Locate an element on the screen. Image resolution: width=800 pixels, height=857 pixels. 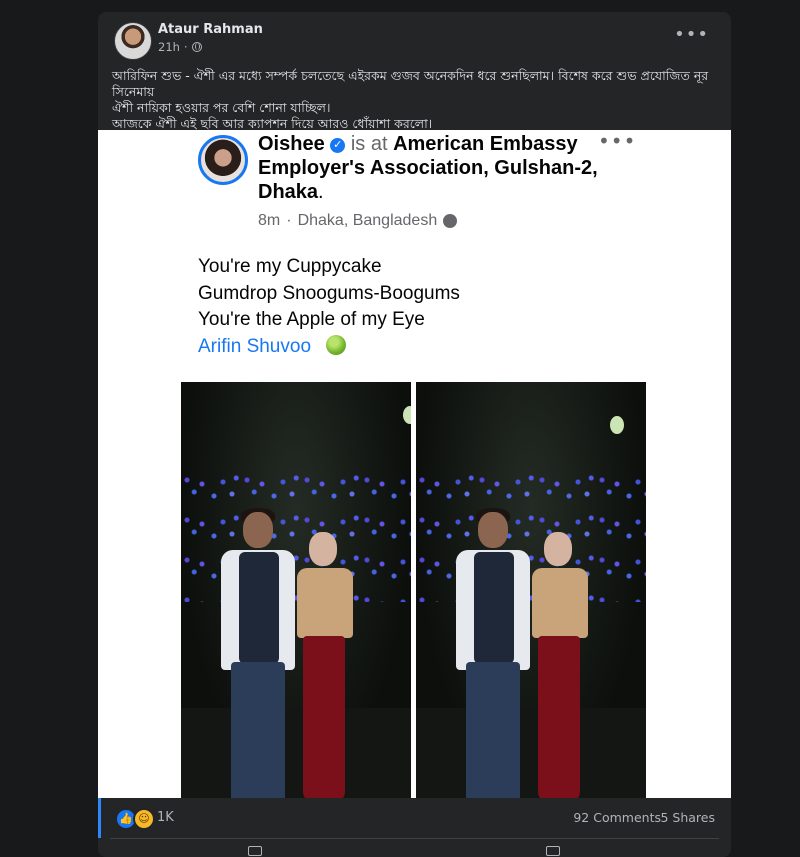
embedded-post-is-at: is at is located at coordinates (369, 144).